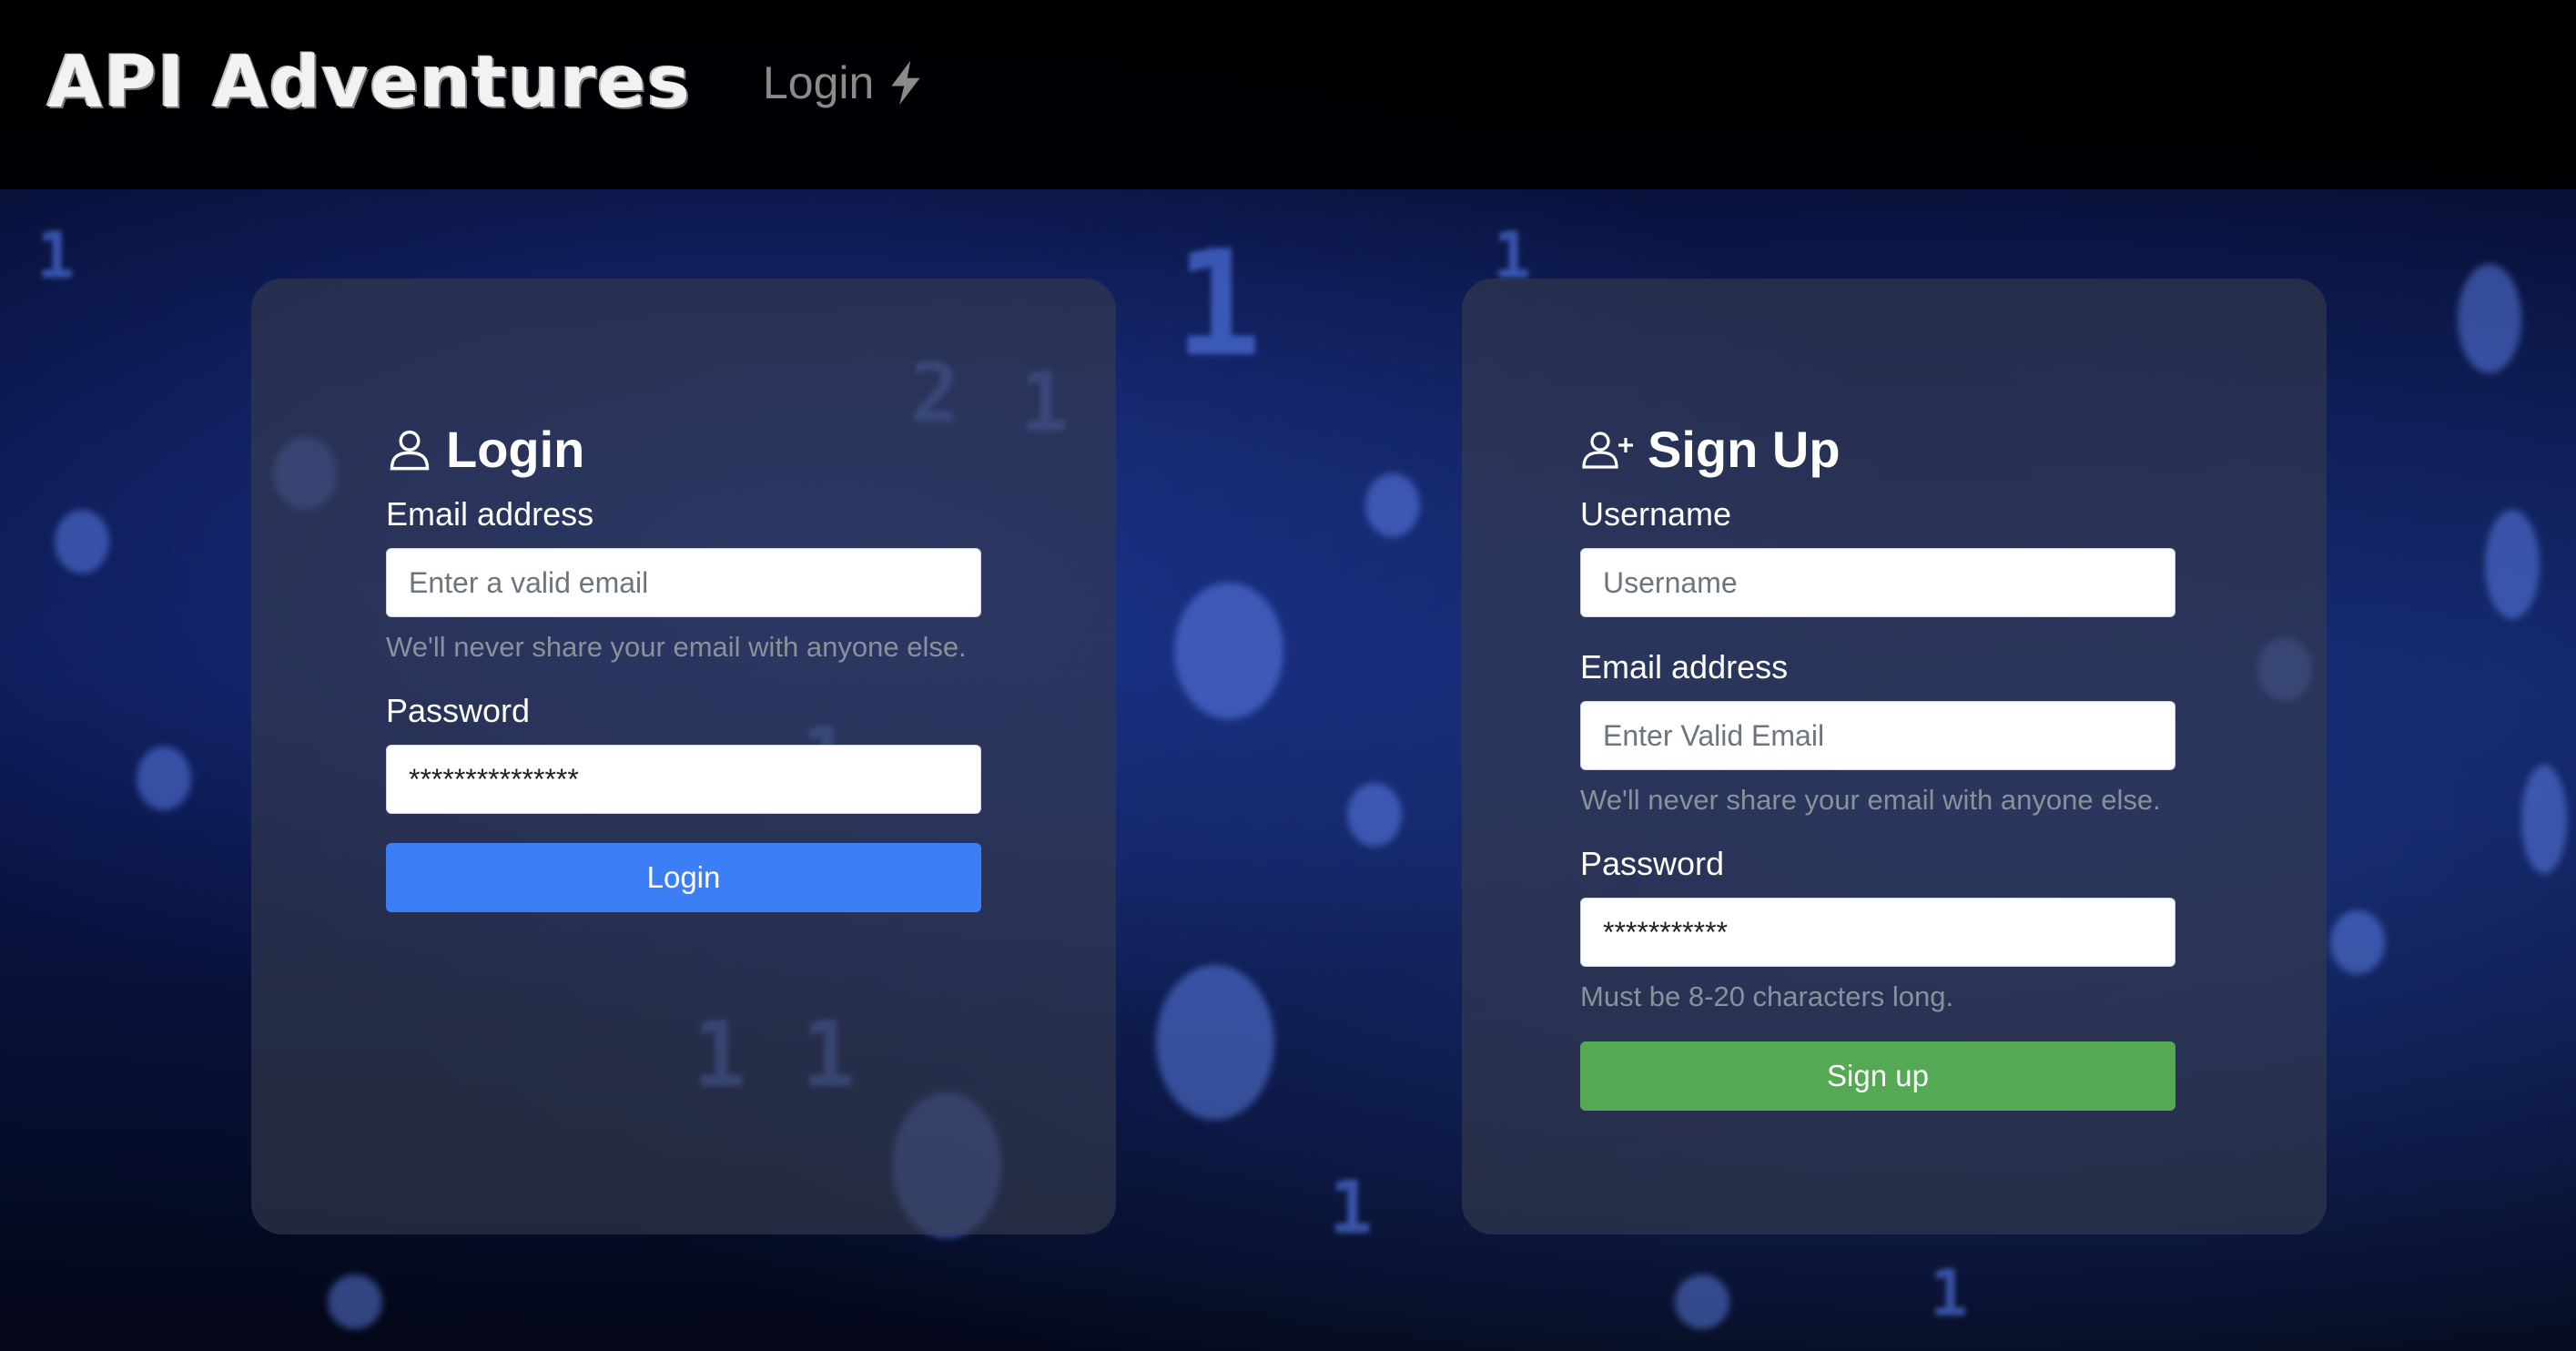  Describe the element at coordinates (1684, 667) in the screenshot. I see `signup-email-label: Email address` at that location.